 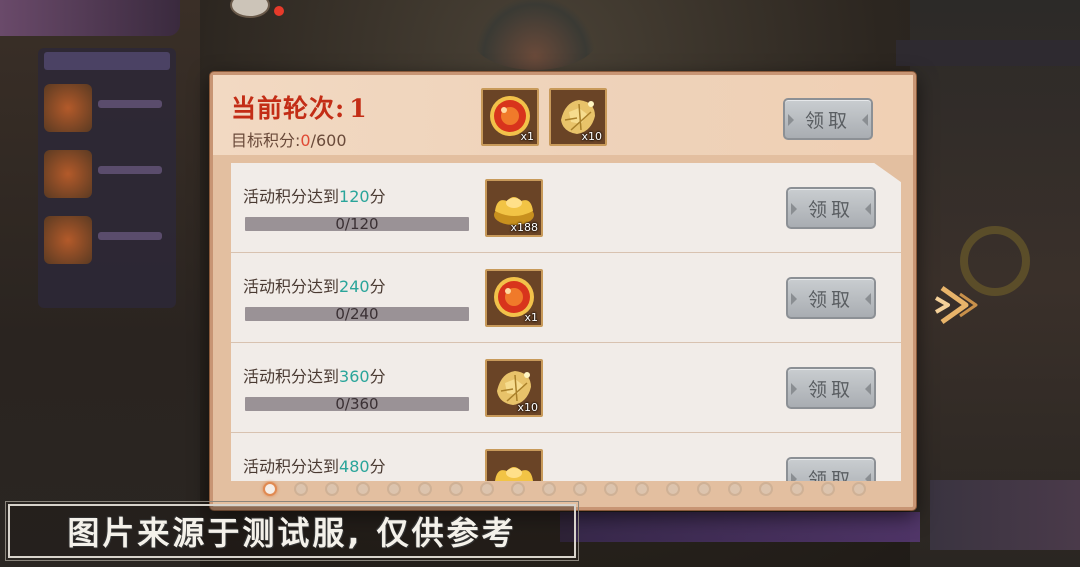 I want to click on progress-label: 0/240, so click(x=357, y=314).